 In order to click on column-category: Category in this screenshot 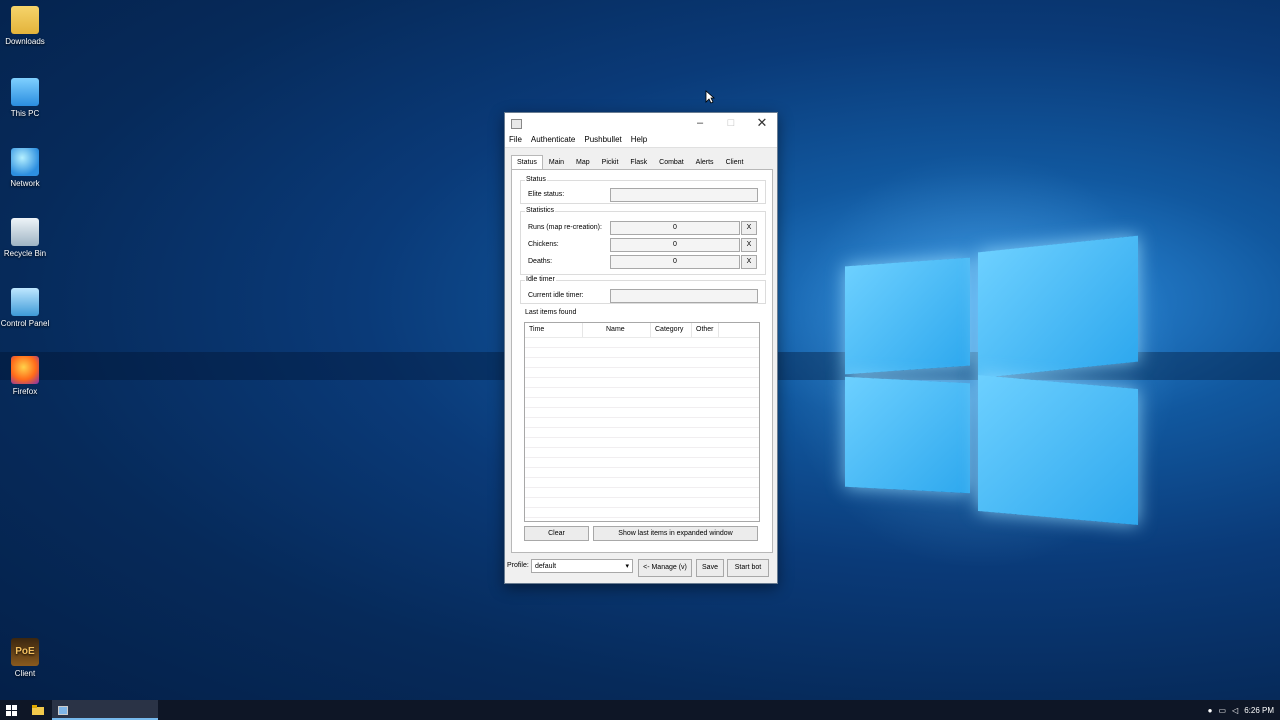, I will do `click(671, 330)`.